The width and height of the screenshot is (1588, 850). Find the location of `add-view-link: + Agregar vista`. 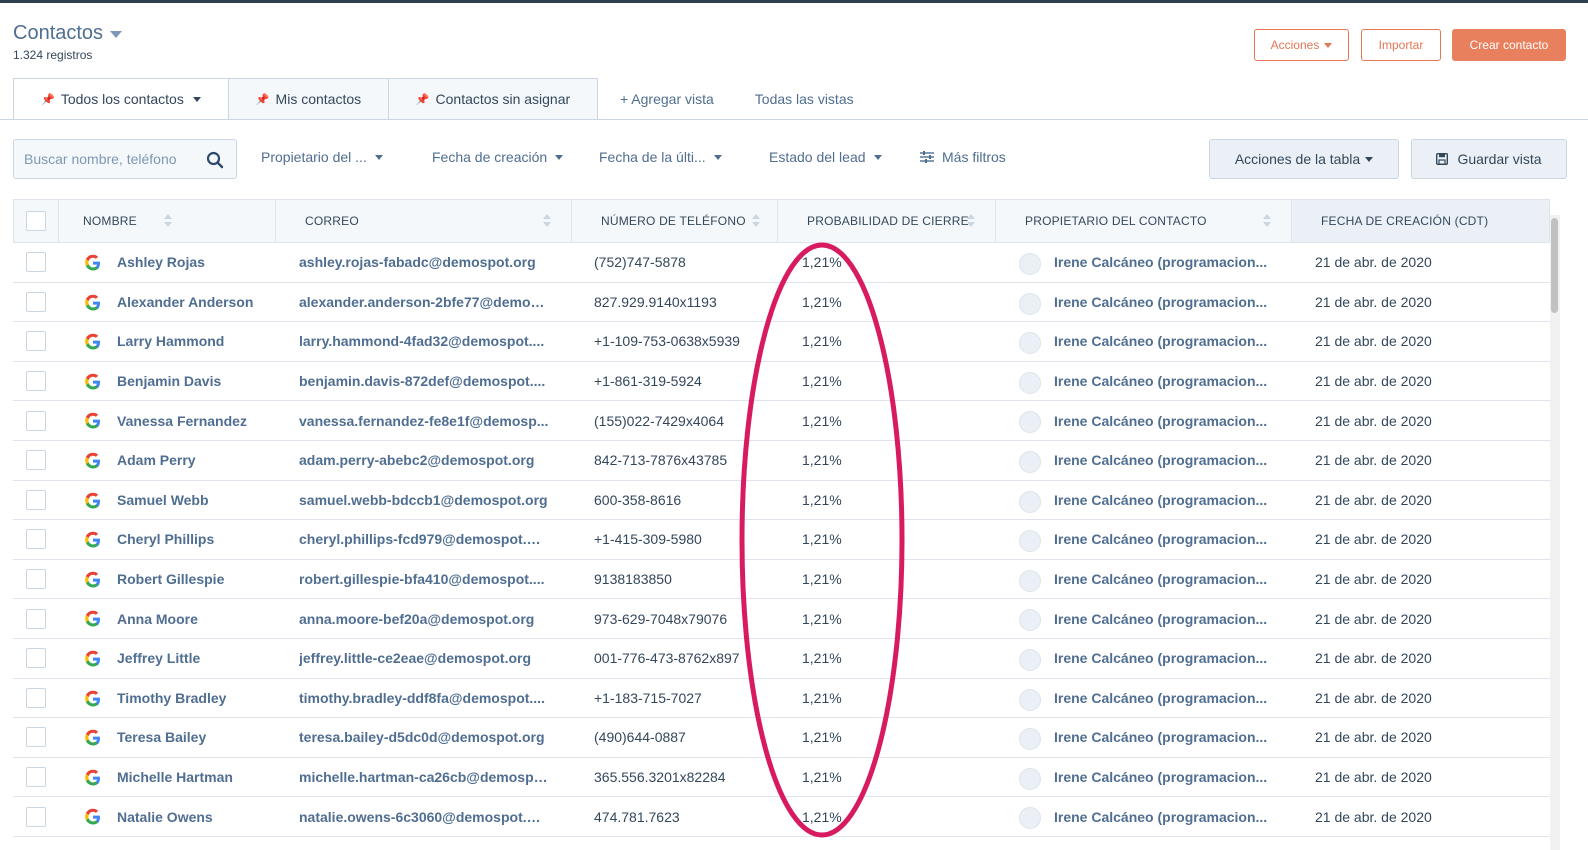

add-view-link: + Agregar vista is located at coordinates (667, 99).